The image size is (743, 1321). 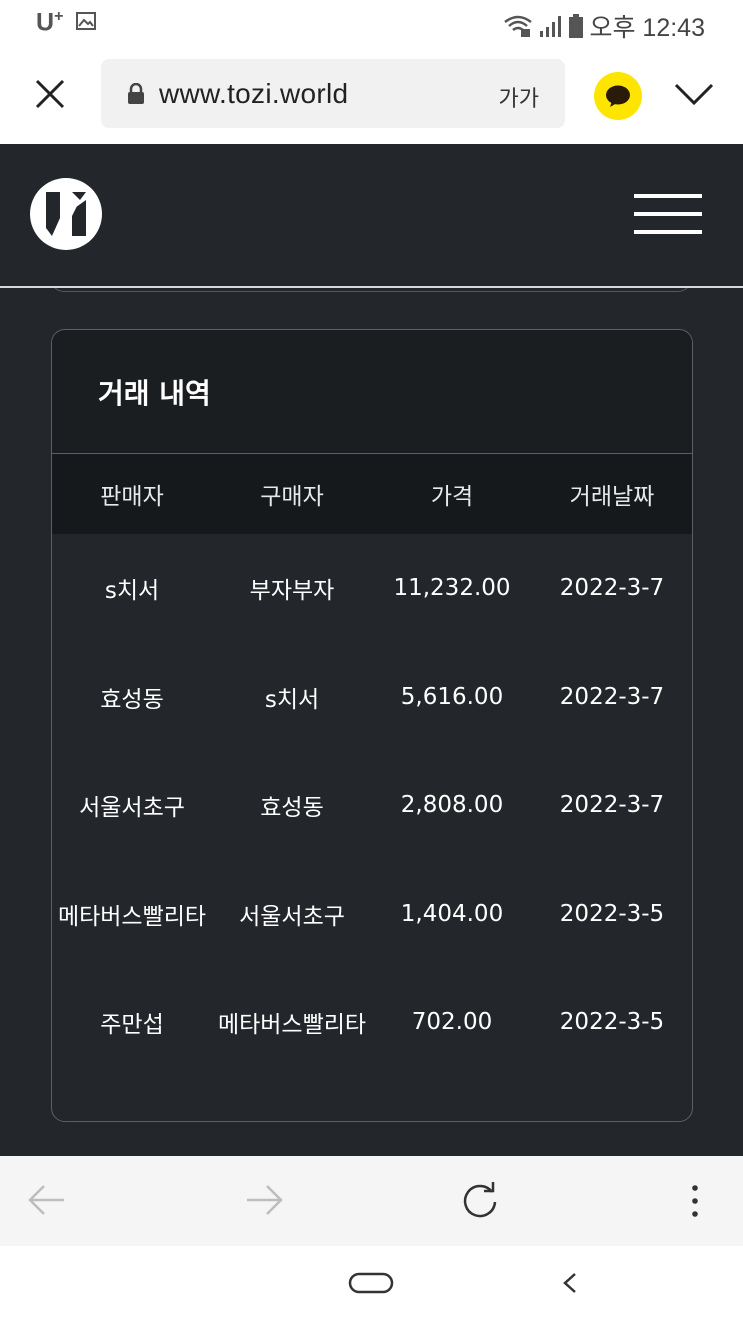 What do you see at coordinates (452, 497) in the screenshot?
I see `column-header-price: 가격` at bounding box center [452, 497].